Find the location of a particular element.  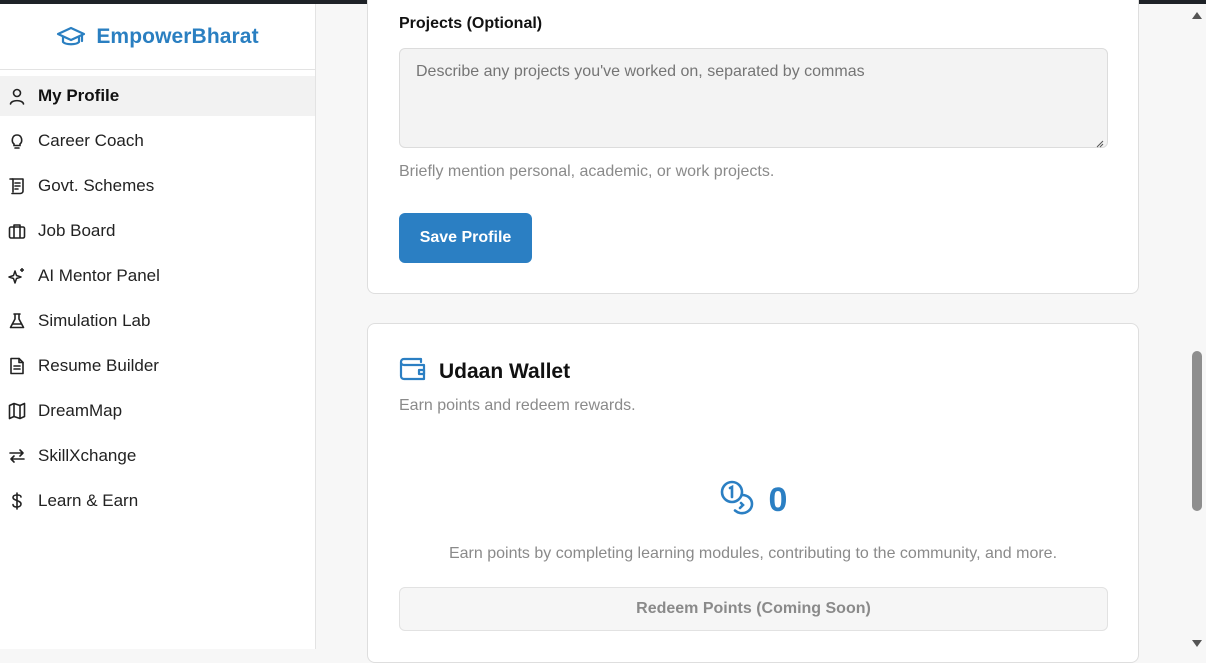

sidebar-item-my-profile: My Profile is located at coordinates (157, 96).